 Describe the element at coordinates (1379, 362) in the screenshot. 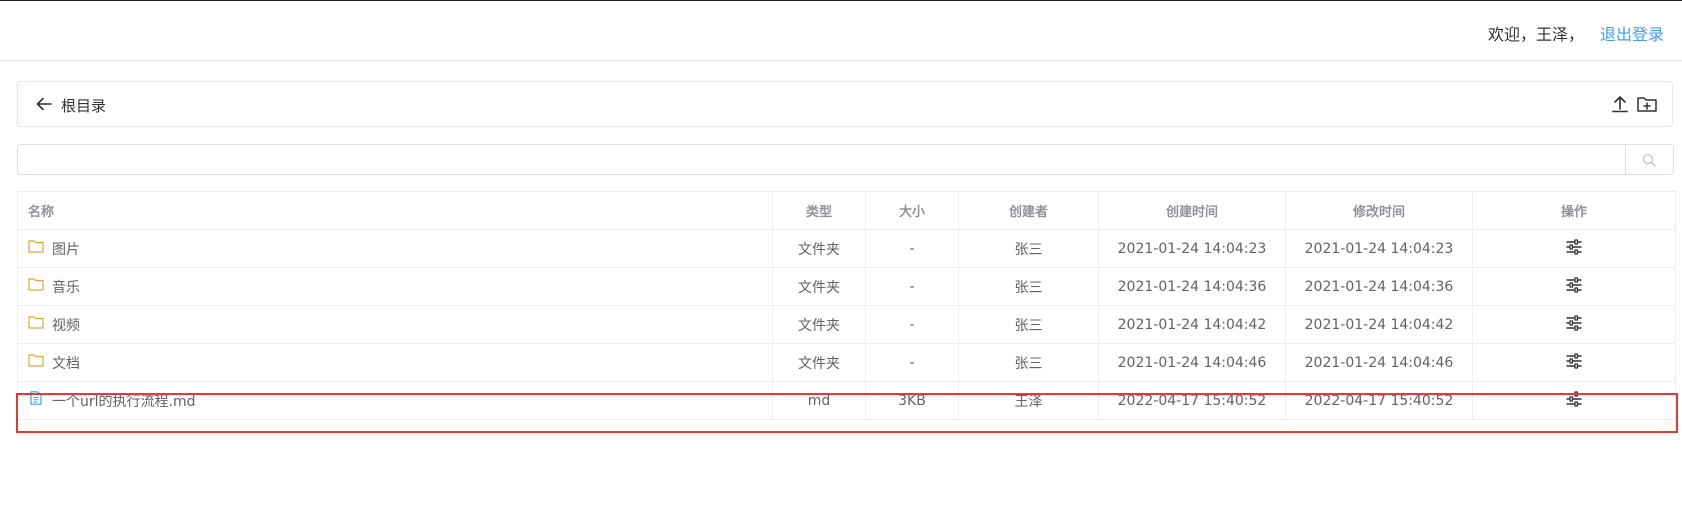

I see `cell-modified: 2021-01-24 14:04:46` at that location.